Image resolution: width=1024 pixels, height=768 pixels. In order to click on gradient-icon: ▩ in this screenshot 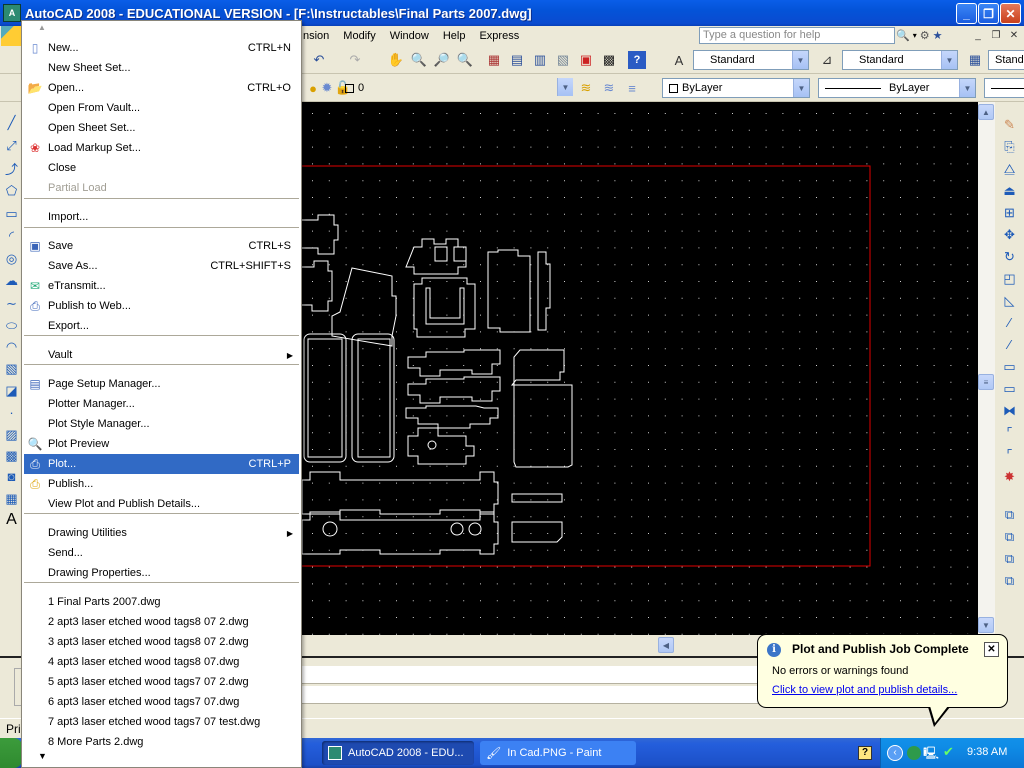, I will do `click(11, 455)`.